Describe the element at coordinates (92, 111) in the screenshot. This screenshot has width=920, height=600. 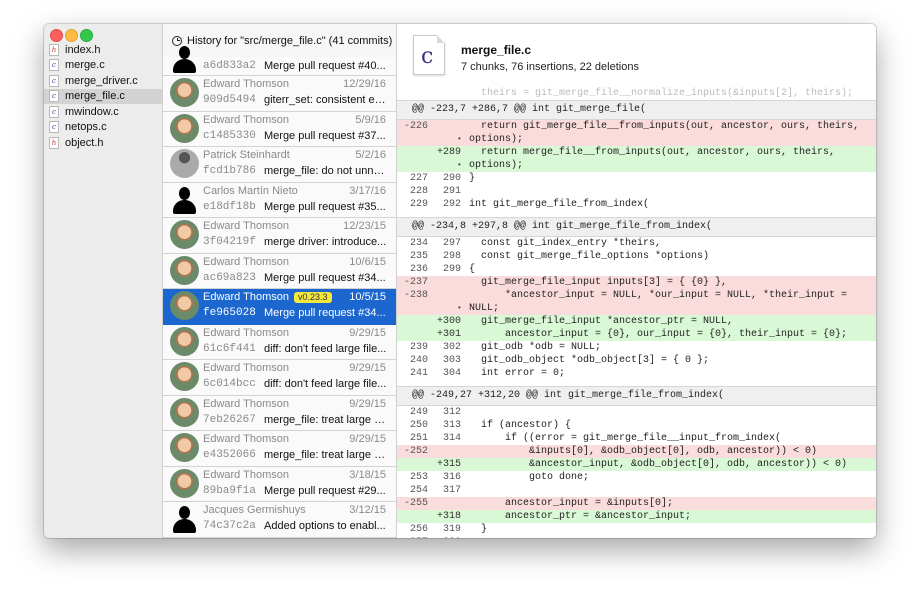
I see `file-name: mwindow.c` at that location.